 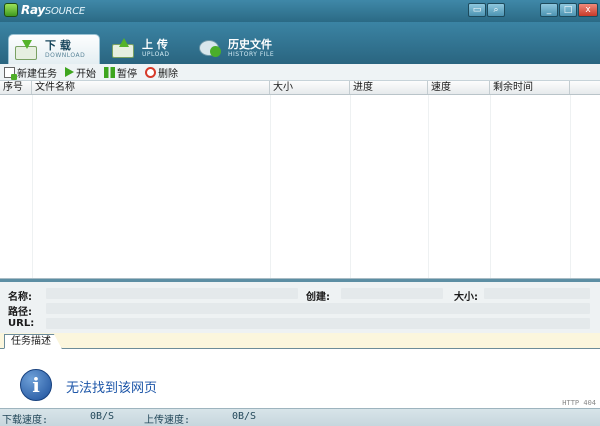 I want to click on created-label: 创建:, so click(x=318, y=297).